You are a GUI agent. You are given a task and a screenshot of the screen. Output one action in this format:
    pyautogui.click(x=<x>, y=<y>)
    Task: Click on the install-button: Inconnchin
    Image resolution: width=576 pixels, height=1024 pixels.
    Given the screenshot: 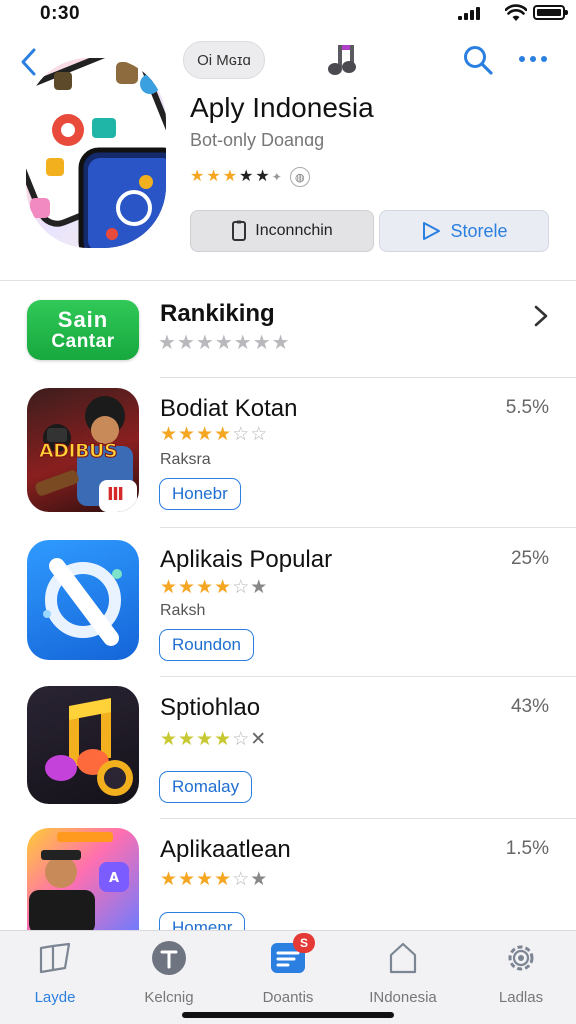 What is the action you would take?
    pyautogui.click(x=282, y=231)
    